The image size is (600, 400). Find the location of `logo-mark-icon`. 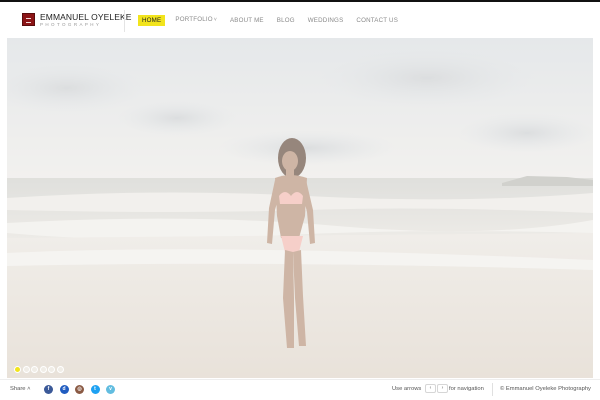

logo-mark-icon is located at coordinates (28, 19).